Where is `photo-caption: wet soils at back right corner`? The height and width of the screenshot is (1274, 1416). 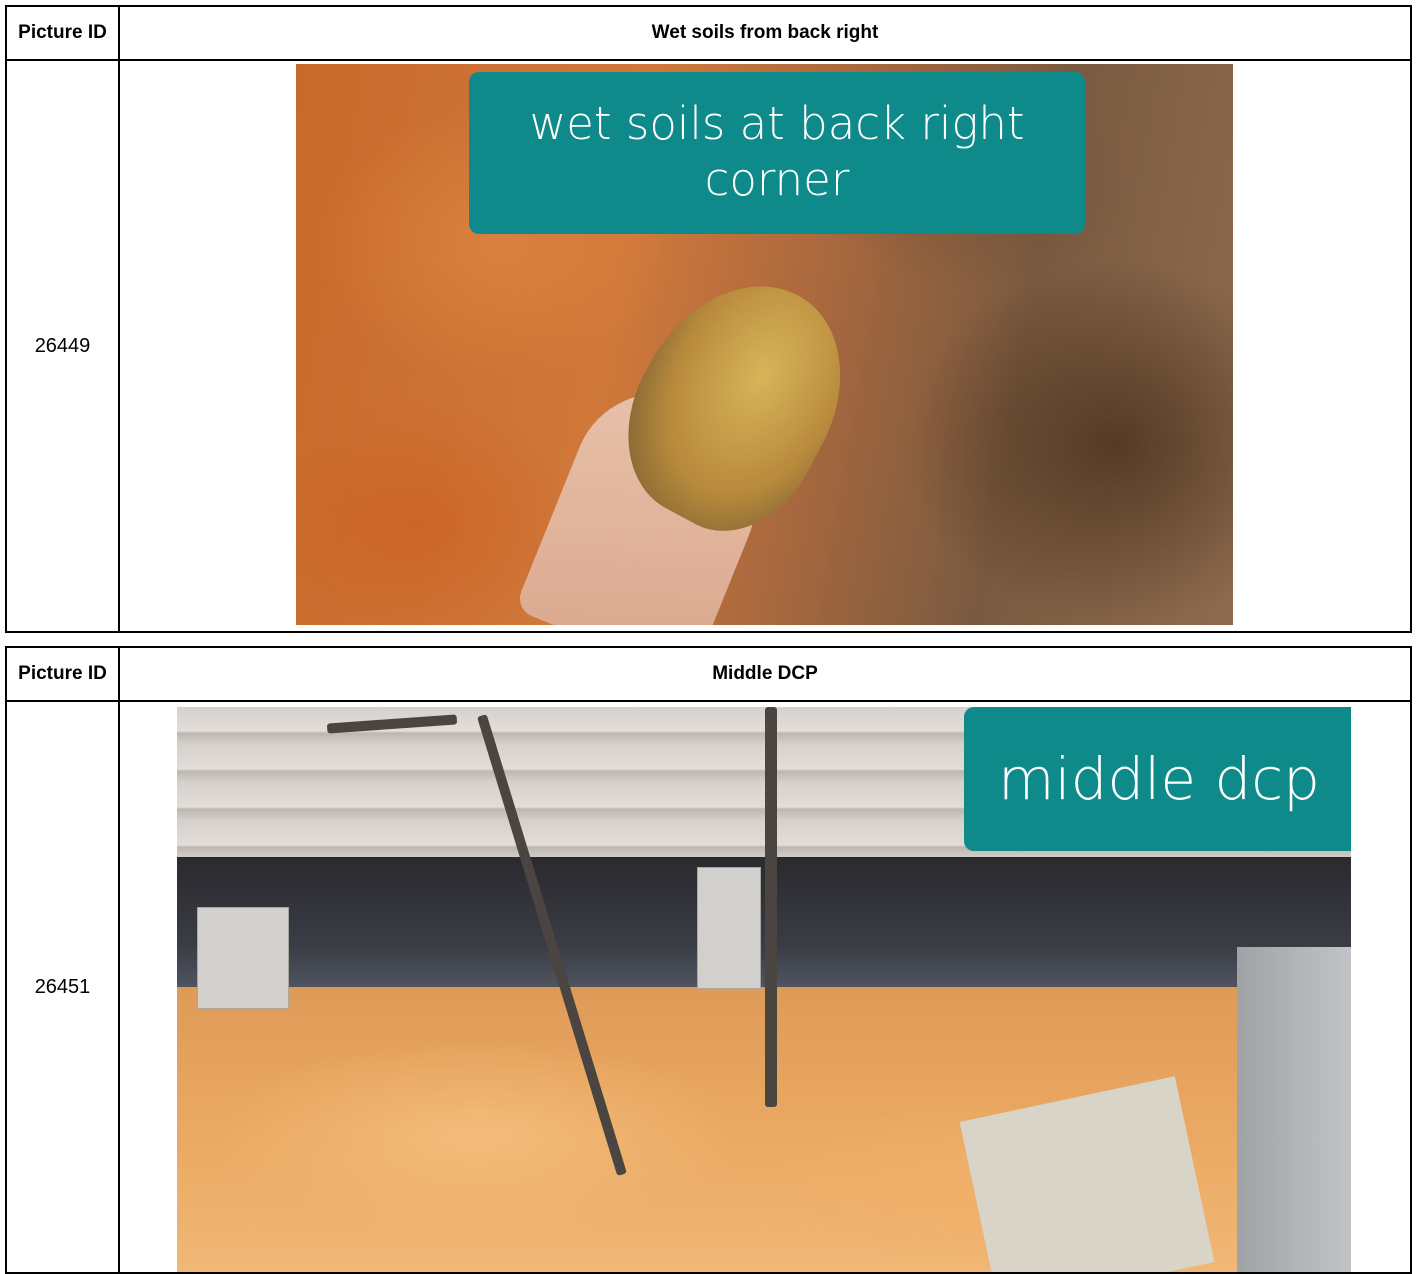 photo-caption: wet soils at back right corner is located at coordinates (777, 153).